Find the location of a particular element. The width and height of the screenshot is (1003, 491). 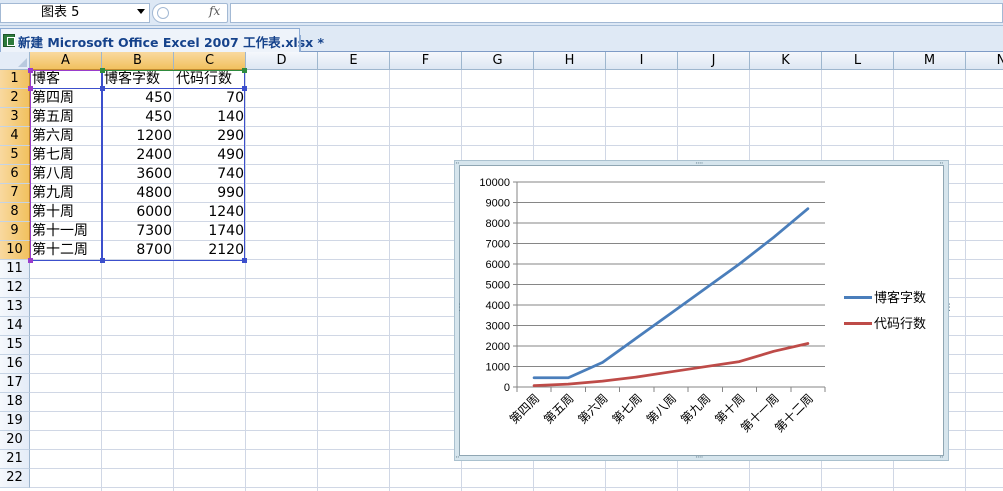

cell-c8: 1240 is located at coordinates (210, 212).